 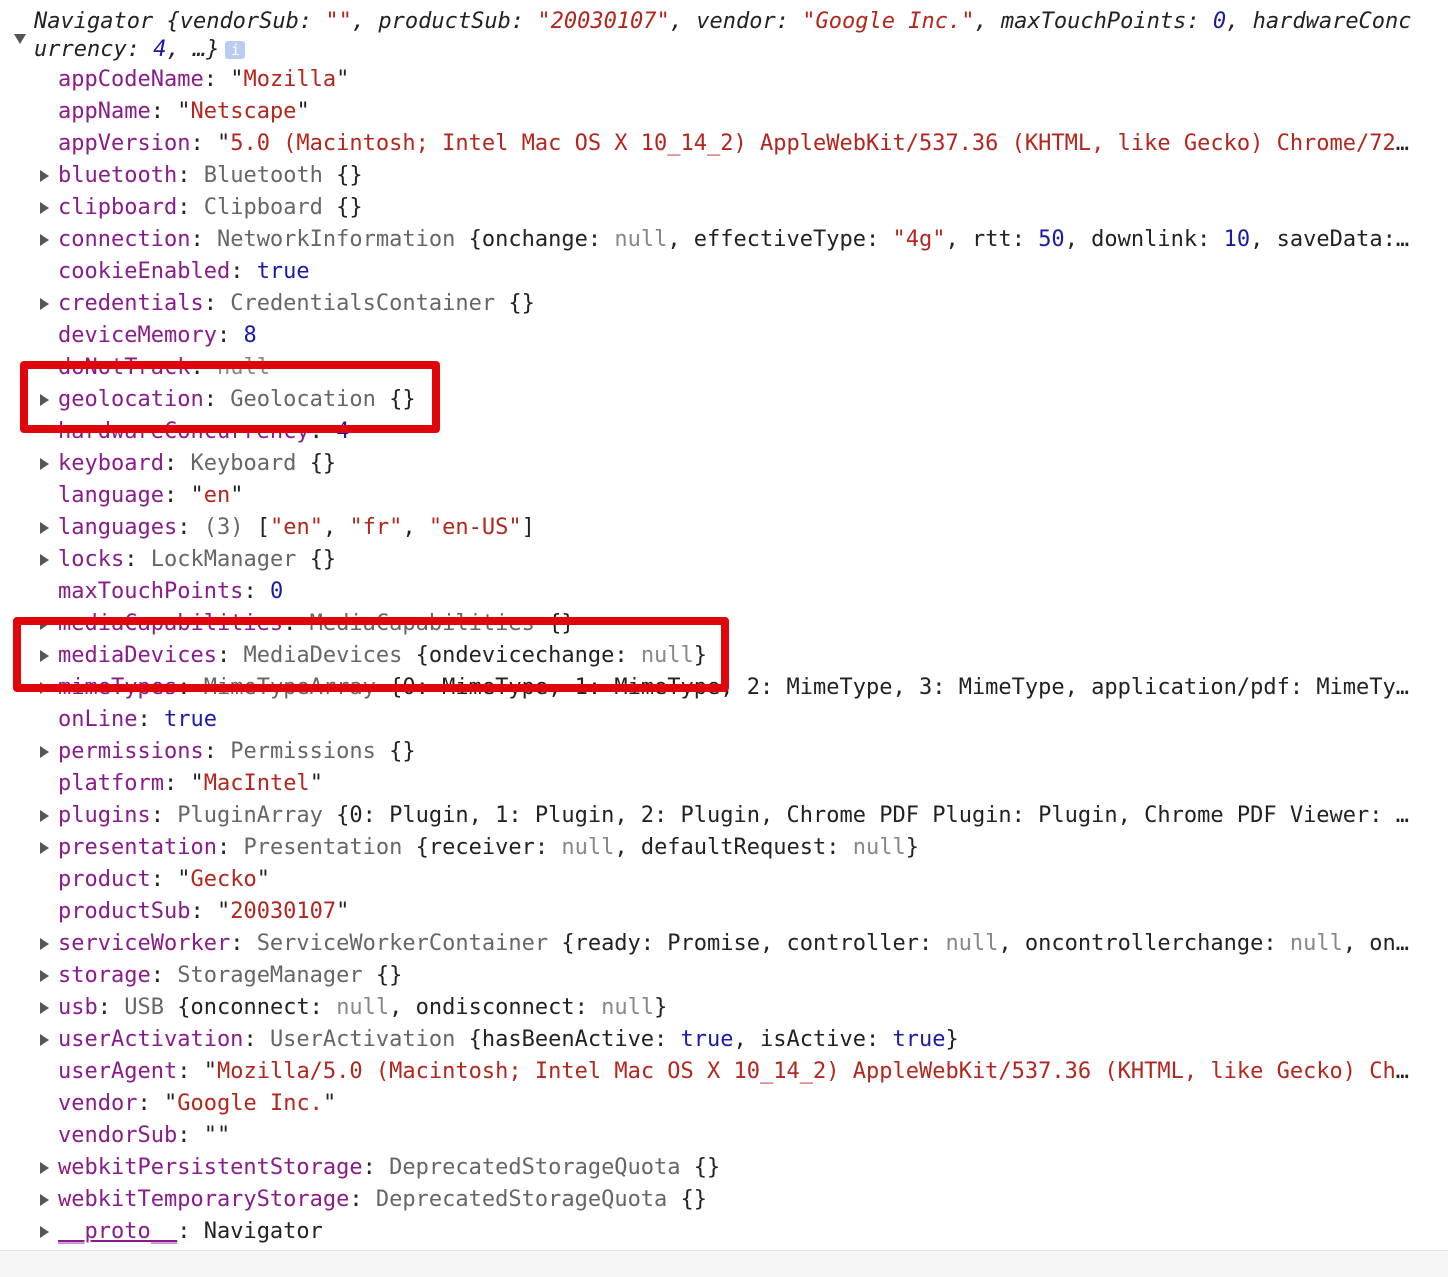 What do you see at coordinates (376, 527) in the screenshot?
I see `property-value-token: "fr"` at bounding box center [376, 527].